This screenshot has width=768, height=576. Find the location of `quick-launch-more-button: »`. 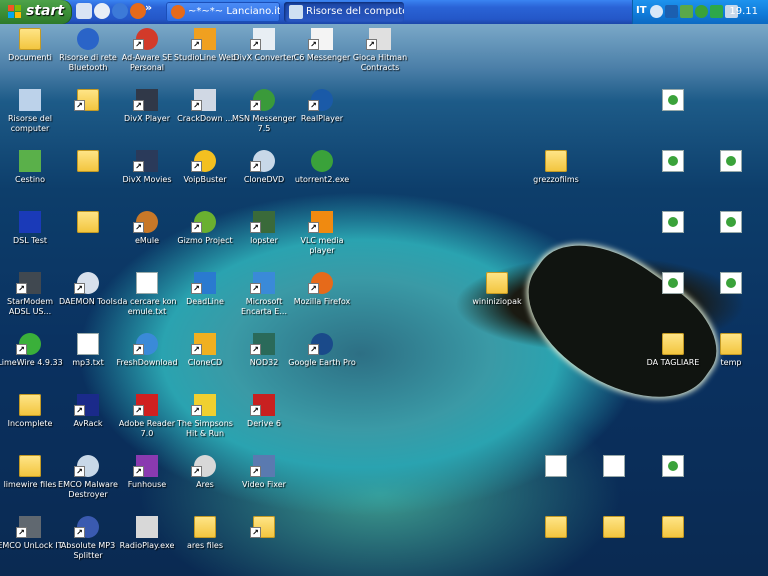

quick-launch-more-button: » is located at coordinates (148, 7).